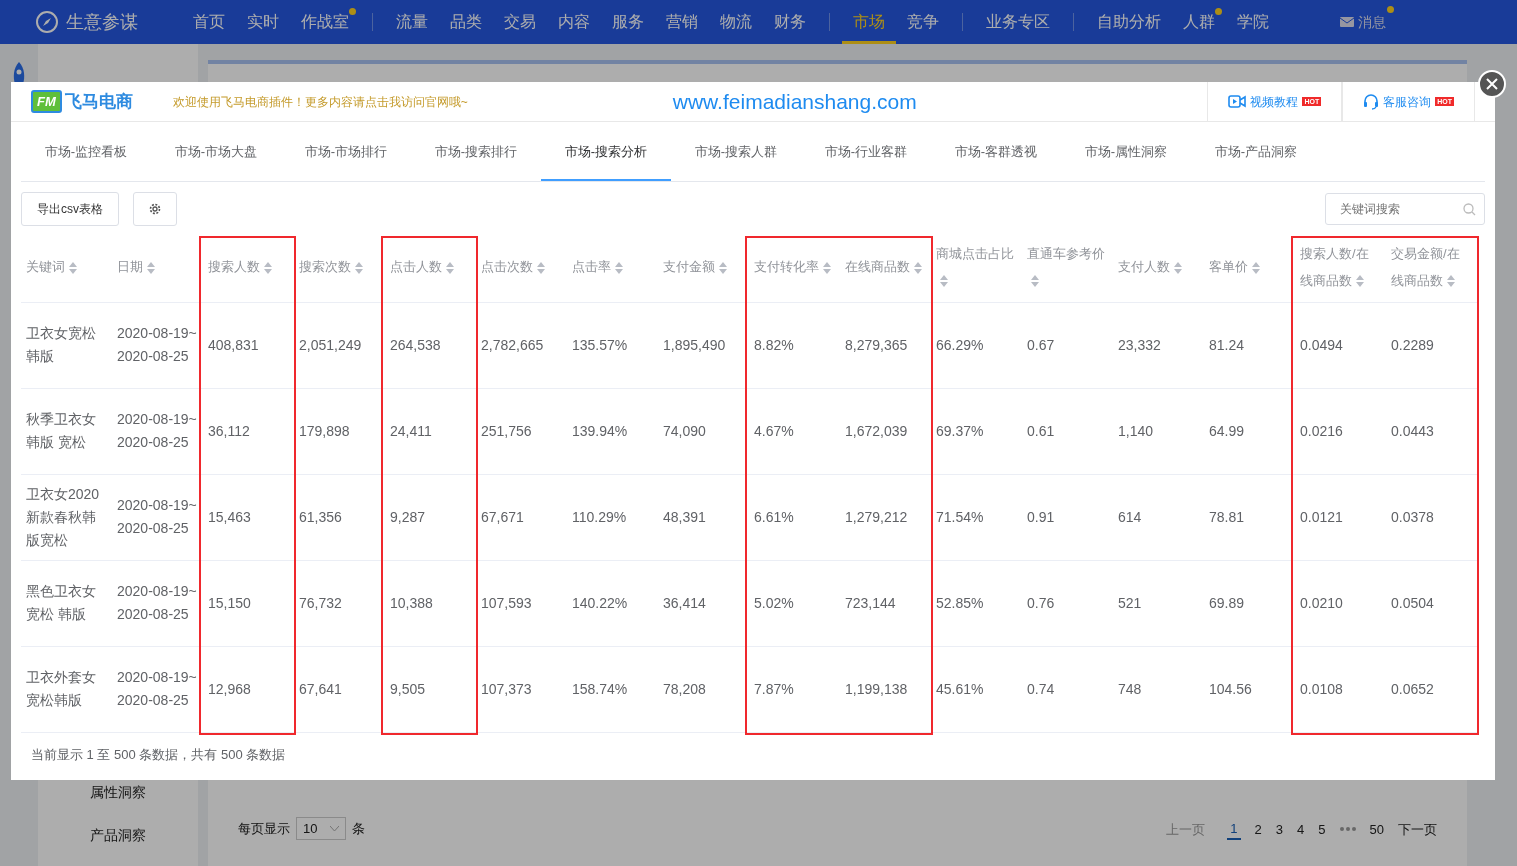 The height and width of the screenshot is (866, 1517). I want to click on column-header: 支付转化率, so click(794, 267).